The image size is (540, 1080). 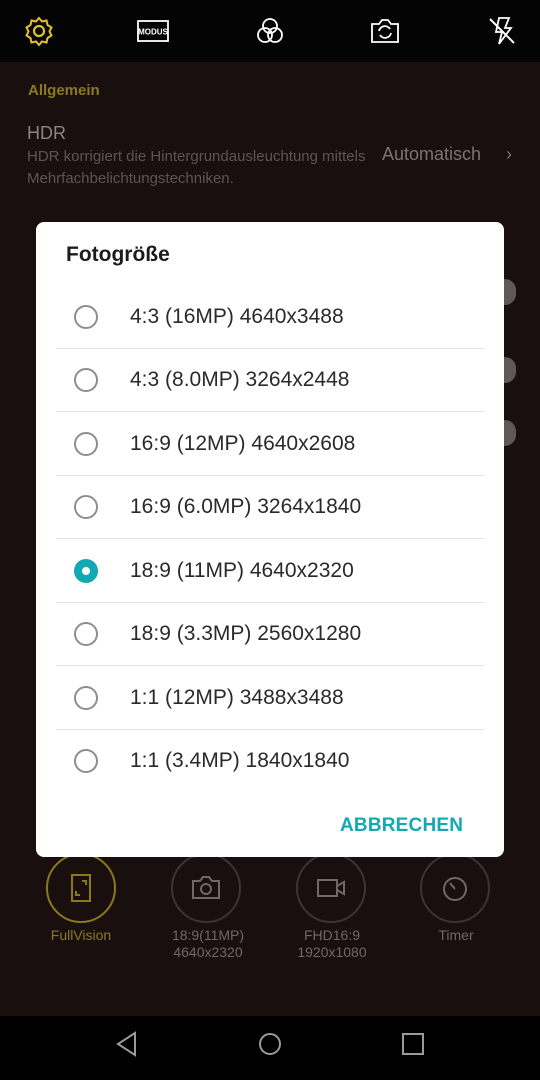 I want to click on switch-camera-icon, so click(x=385, y=31).